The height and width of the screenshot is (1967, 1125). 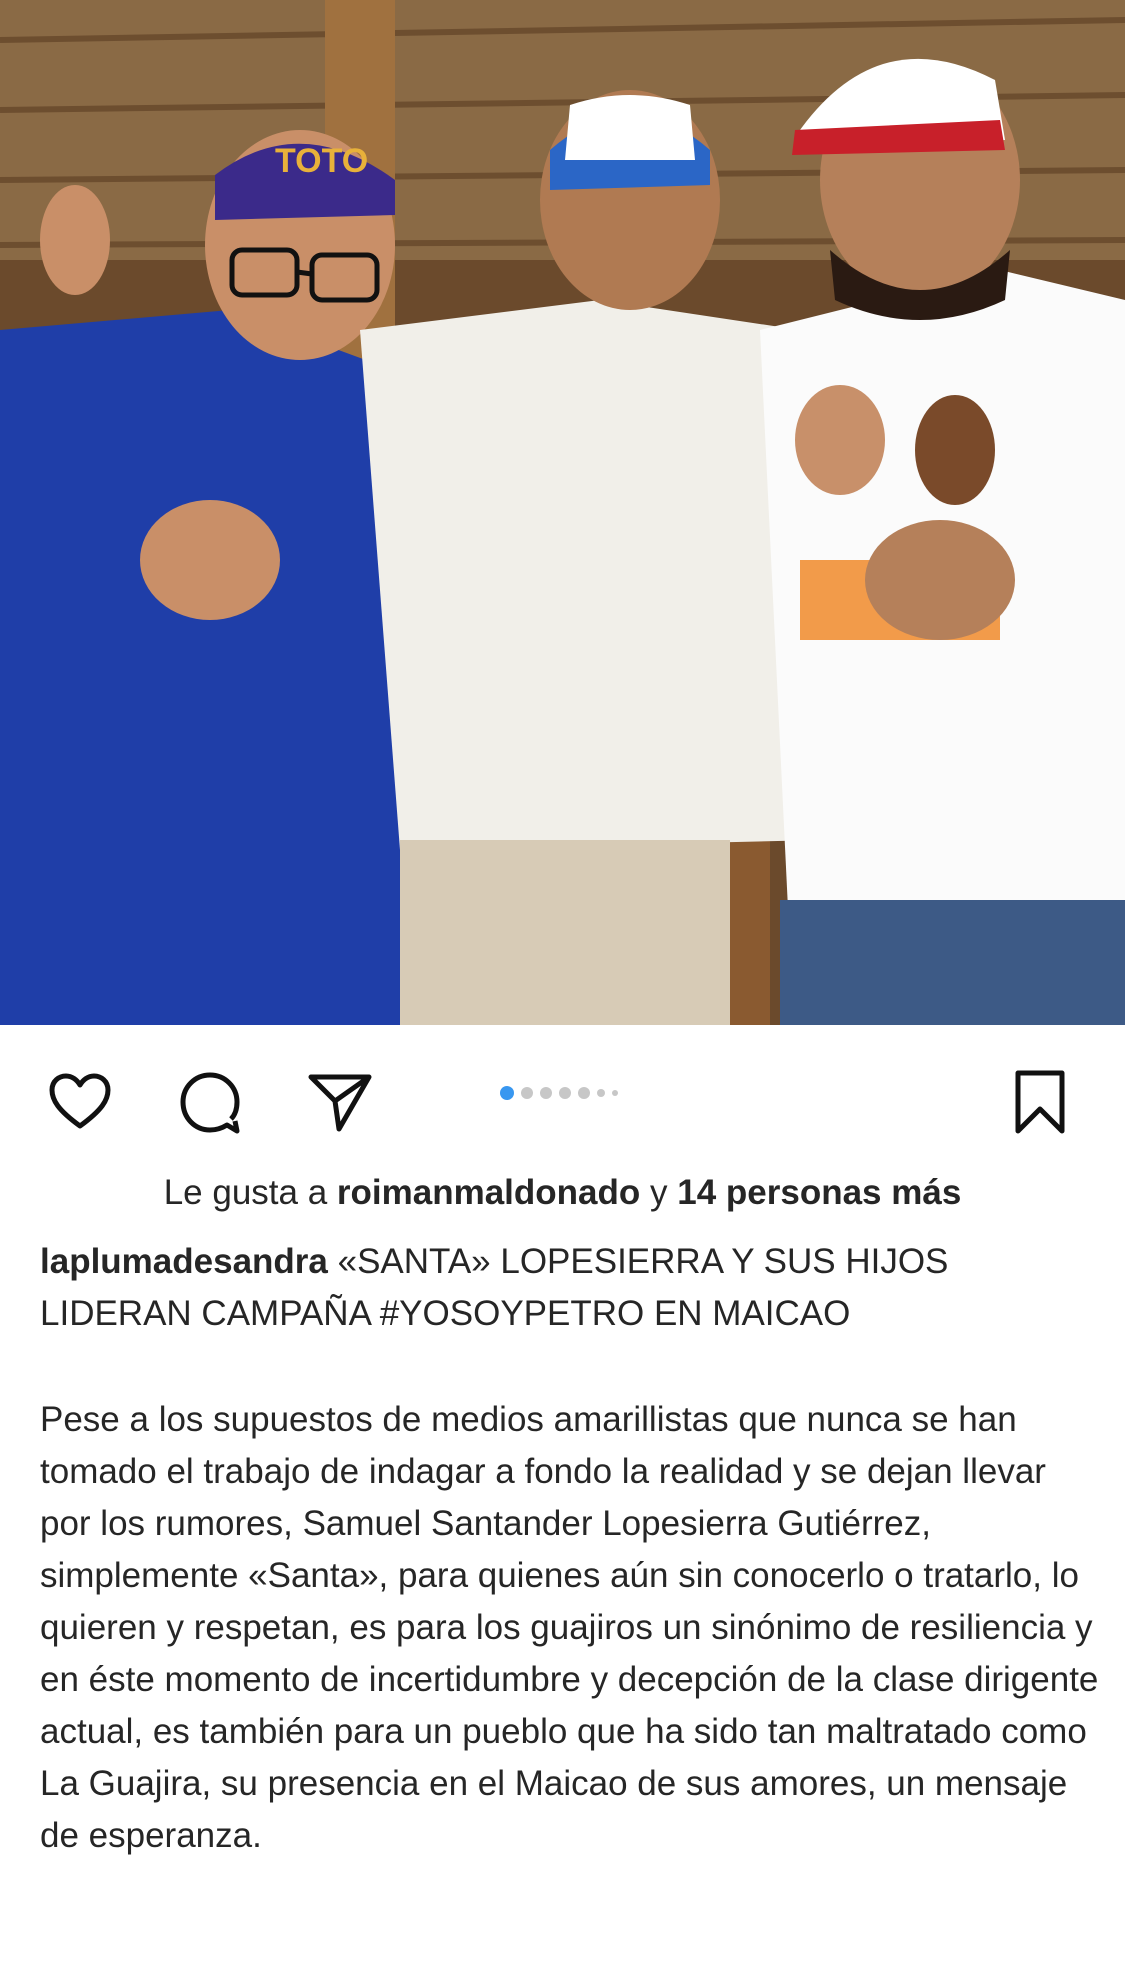 I want to click on likes-connector: y, so click(x=659, y=1192).